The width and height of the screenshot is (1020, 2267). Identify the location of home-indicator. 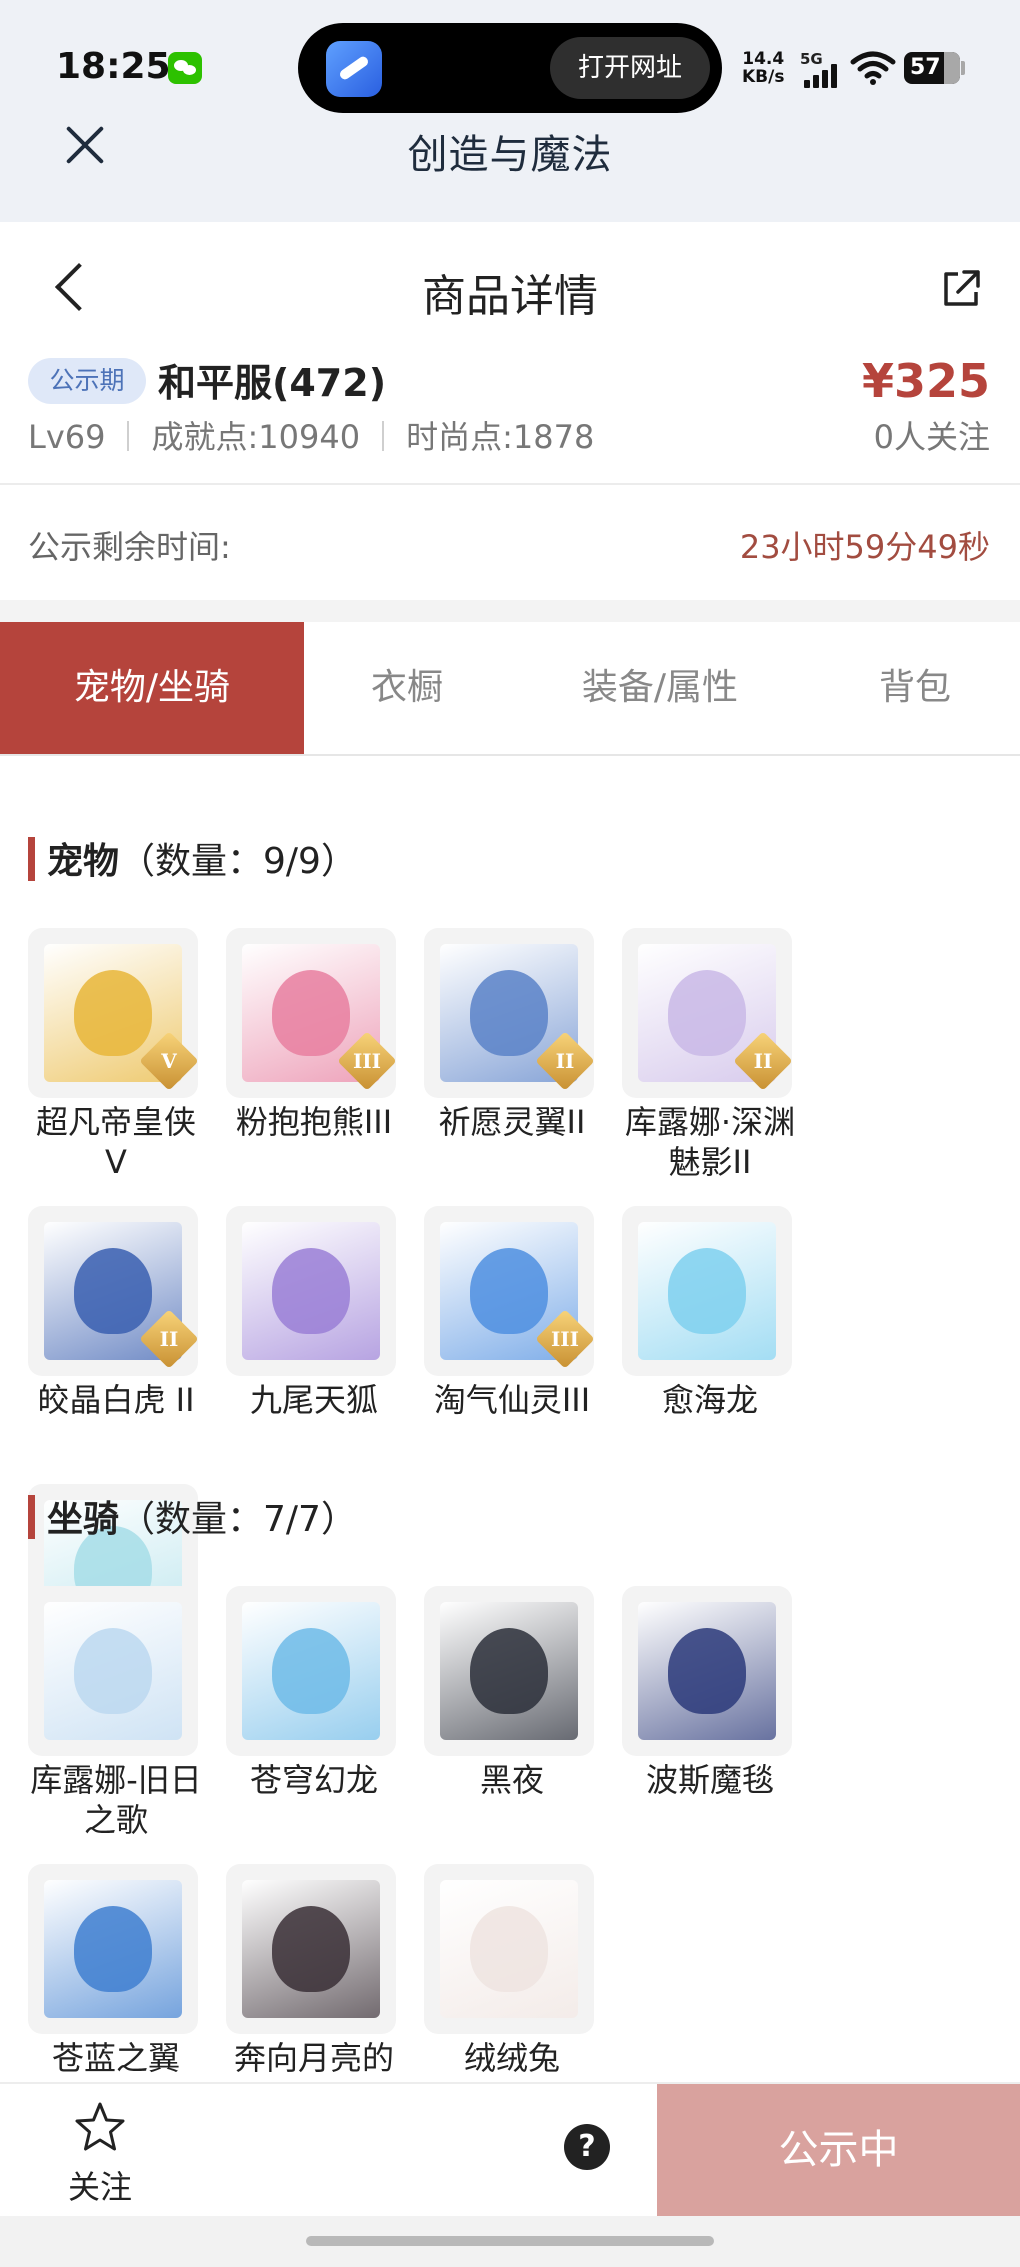
(510, 2241).